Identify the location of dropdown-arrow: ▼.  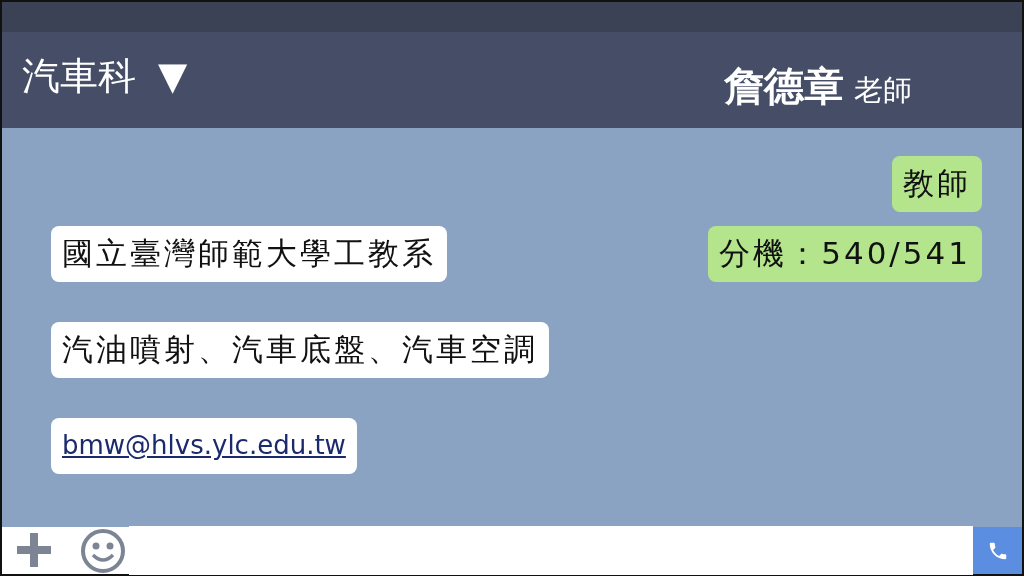
(173, 80).